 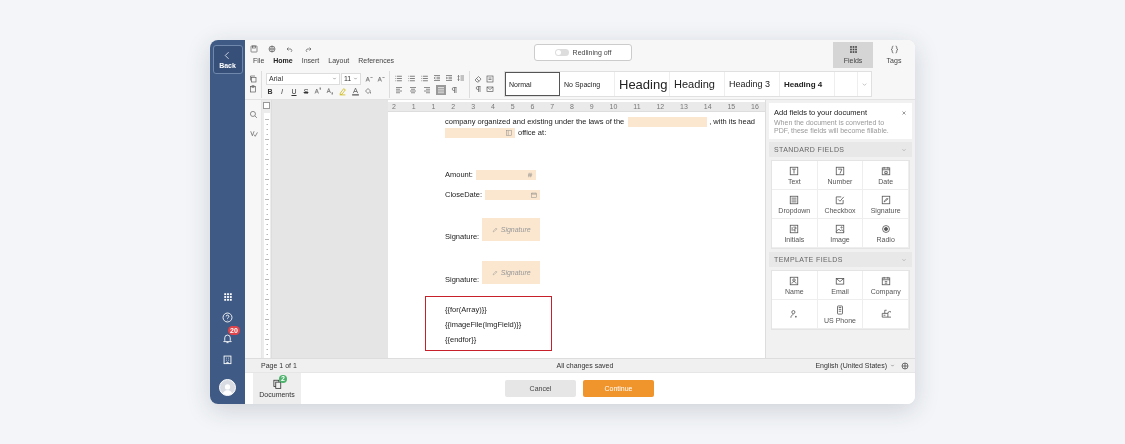 I want to click on text-field-icon, so click(x=794, y=170).